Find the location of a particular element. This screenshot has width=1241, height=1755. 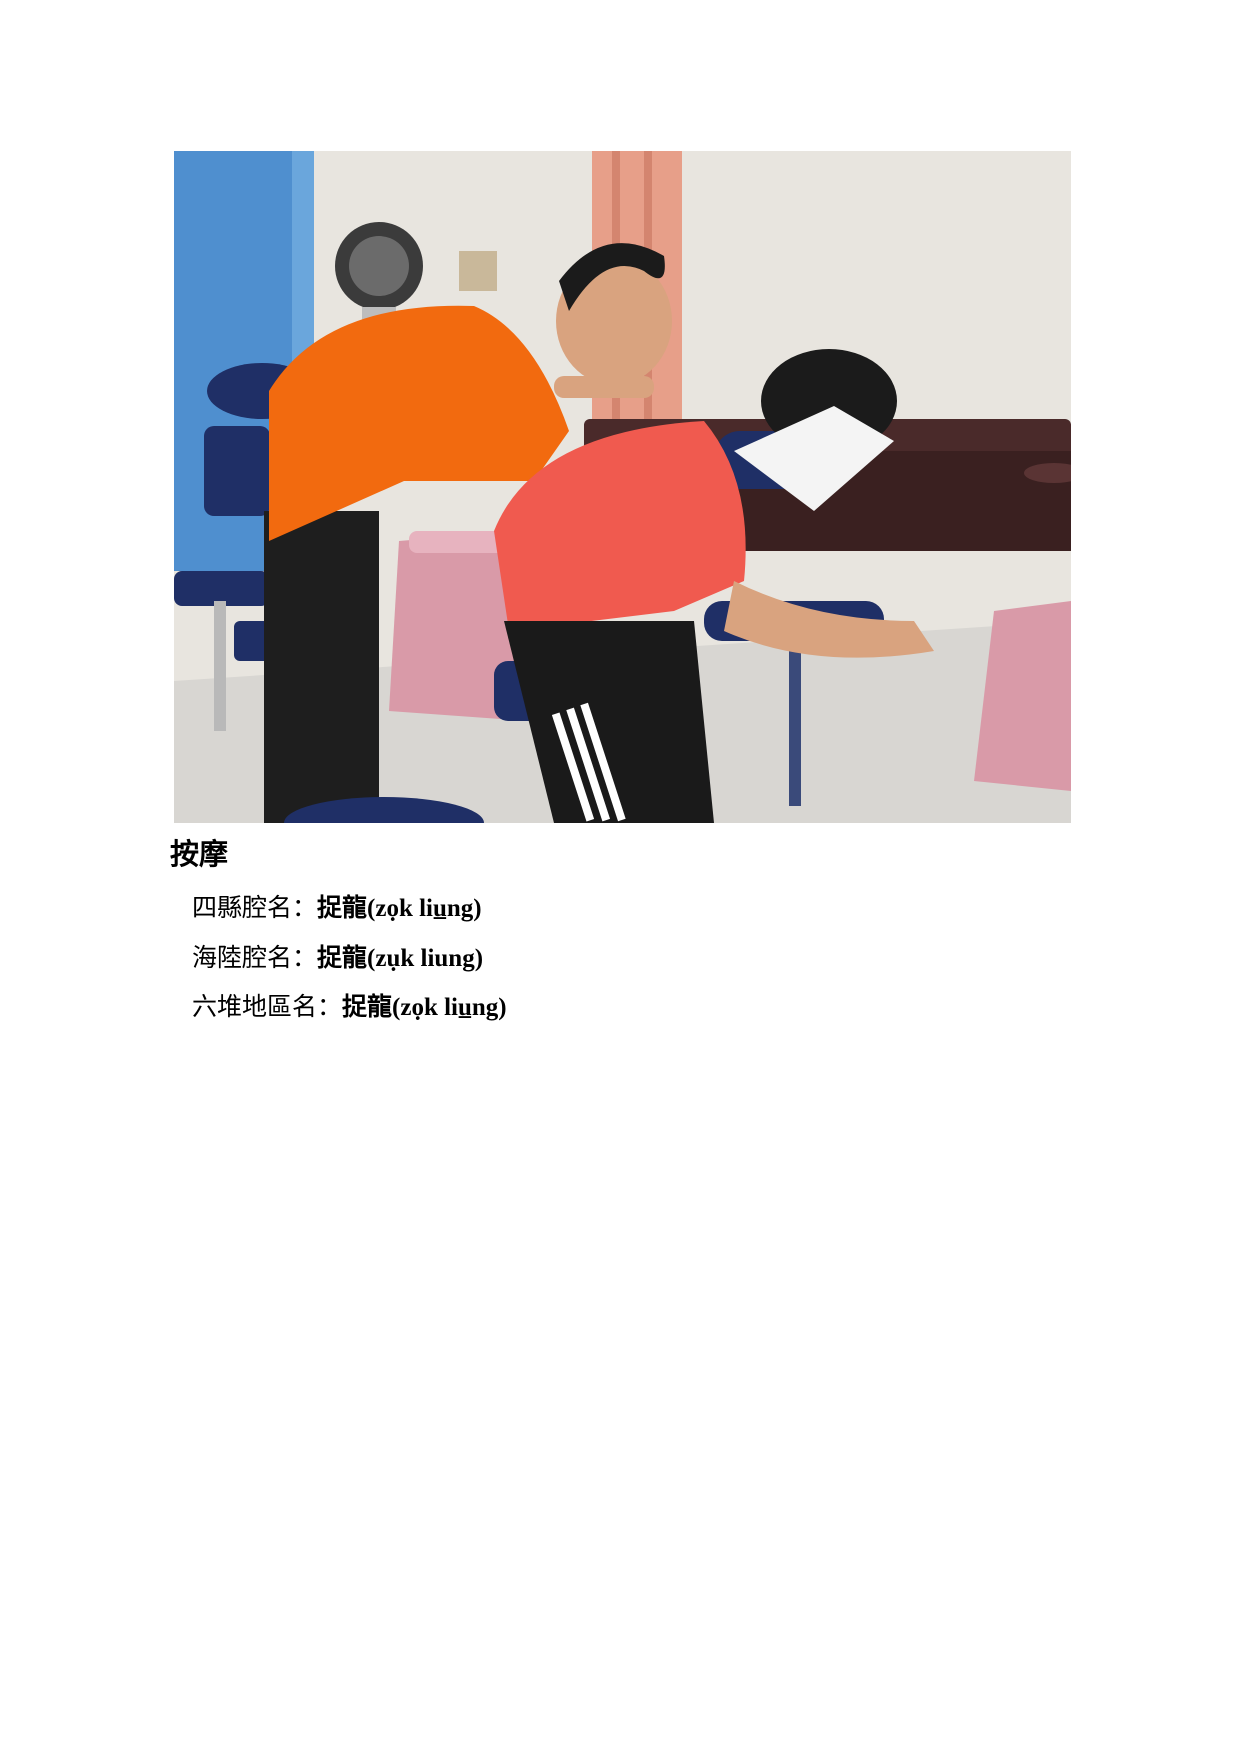

page-title: 按摩 is located at coordinates (199, 854).